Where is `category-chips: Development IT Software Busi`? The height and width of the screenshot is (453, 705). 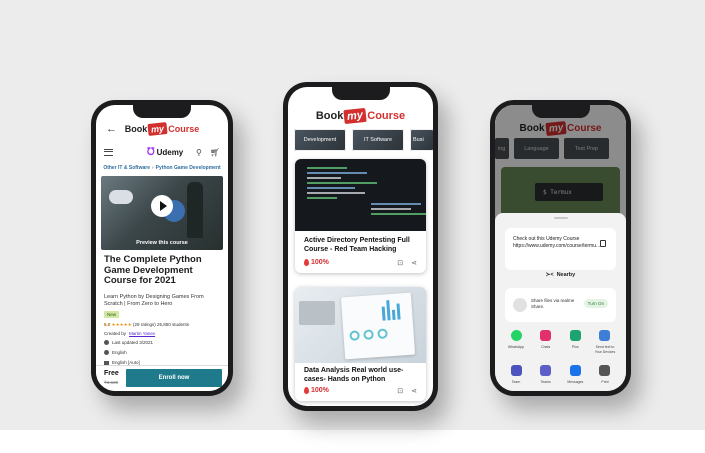 category-chips: Development IT Software Busi is located at coordinates (363, 140).